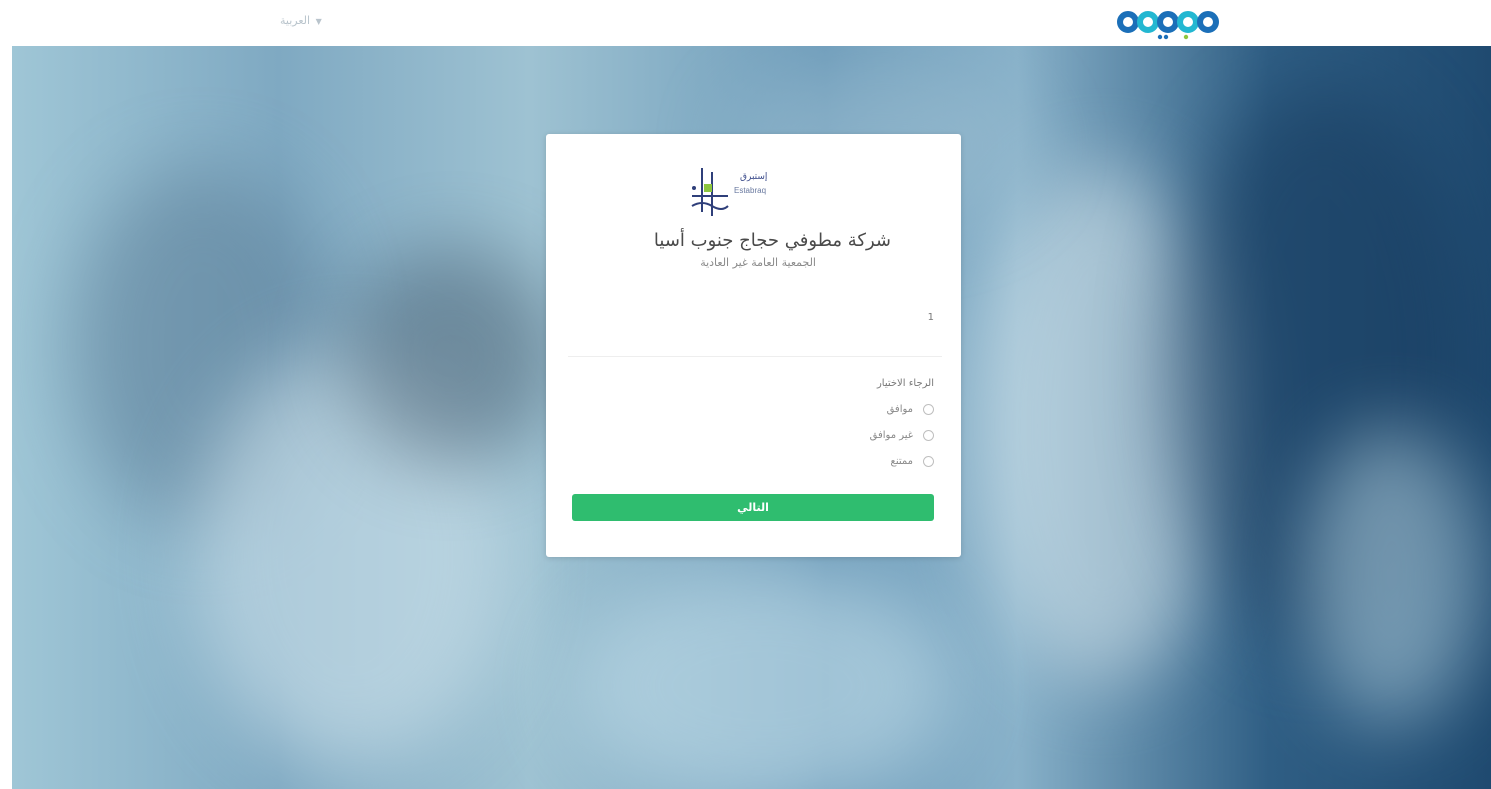  Describe the element at coordinates (902, 461) in the screenshot. I see `option-label: ممتنع` at that location.